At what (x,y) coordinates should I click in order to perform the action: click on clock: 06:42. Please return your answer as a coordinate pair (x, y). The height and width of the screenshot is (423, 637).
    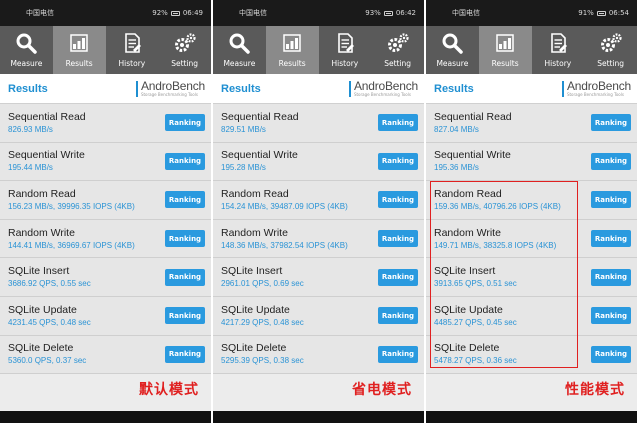
    Looking at the image, I should click on (405, 13).